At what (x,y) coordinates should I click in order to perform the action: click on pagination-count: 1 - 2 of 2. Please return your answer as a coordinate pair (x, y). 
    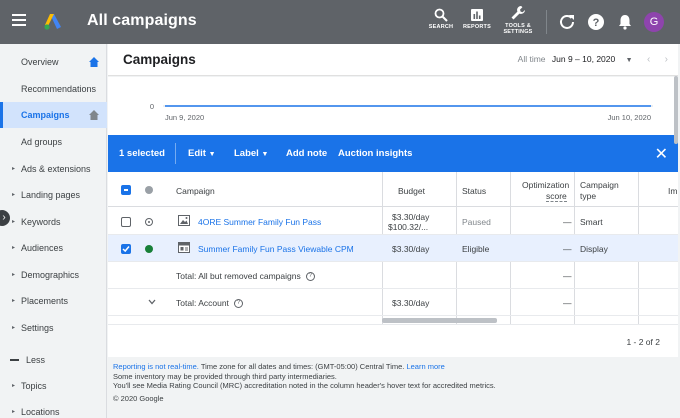
    Looking at the image, I should click on (643, 342).